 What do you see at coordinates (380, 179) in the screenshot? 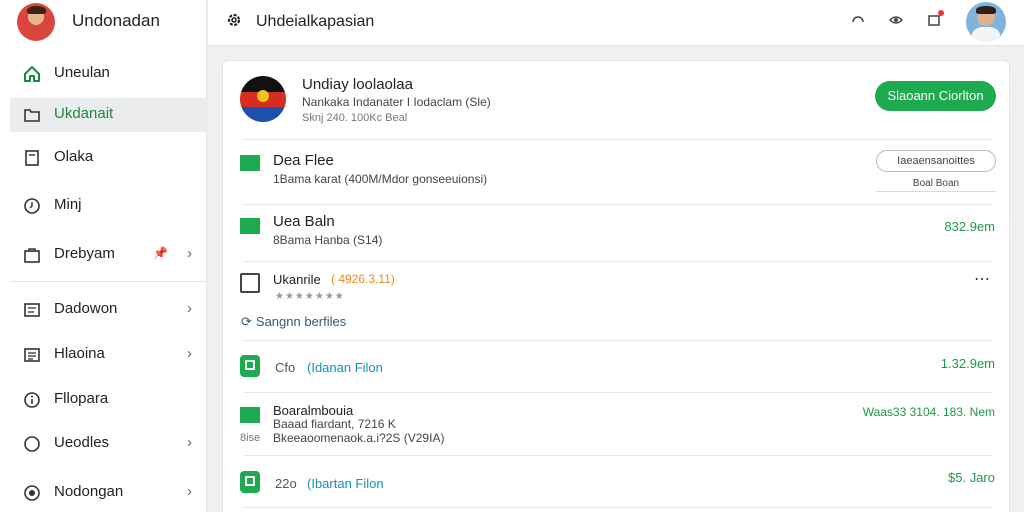
I see `row-subtitle: 1Bama karat (400M/Mdor gonseeuionsi)` at bounding box center [380, 179].